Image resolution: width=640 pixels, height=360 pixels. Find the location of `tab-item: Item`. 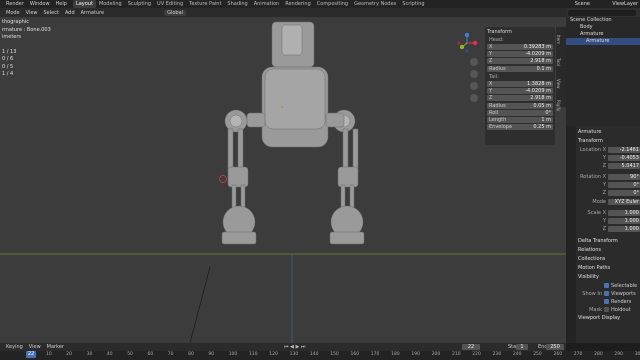

tab-item: Item is located at coordinates (558, 40).